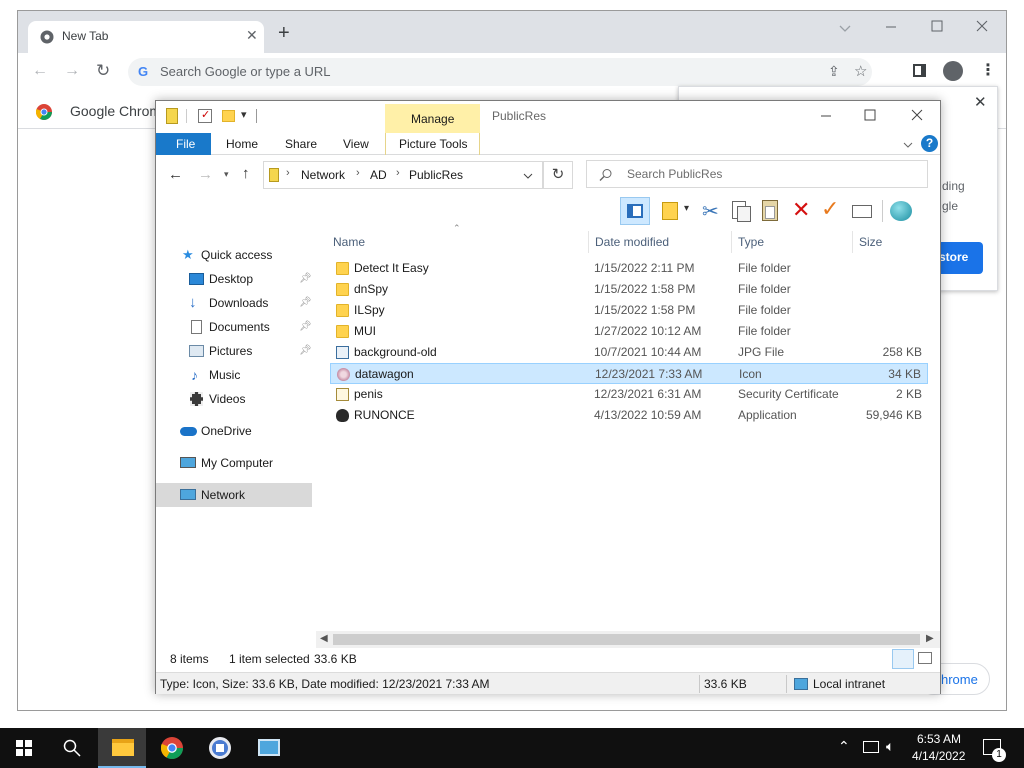 This screenshot has width=1024, height=768. I want to click on tab-close-icon: ✕, so click(252, 35).